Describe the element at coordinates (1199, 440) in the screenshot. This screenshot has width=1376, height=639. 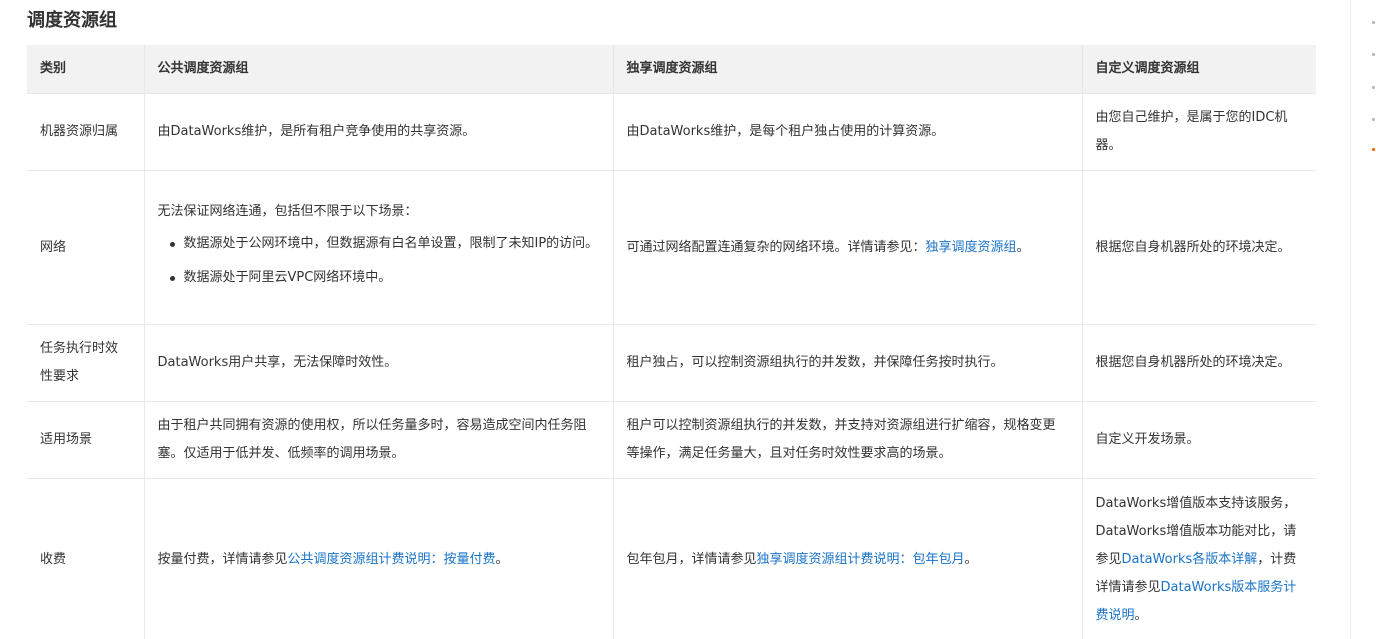
I see `cell-custom: 自定义开发场景。` at that location.